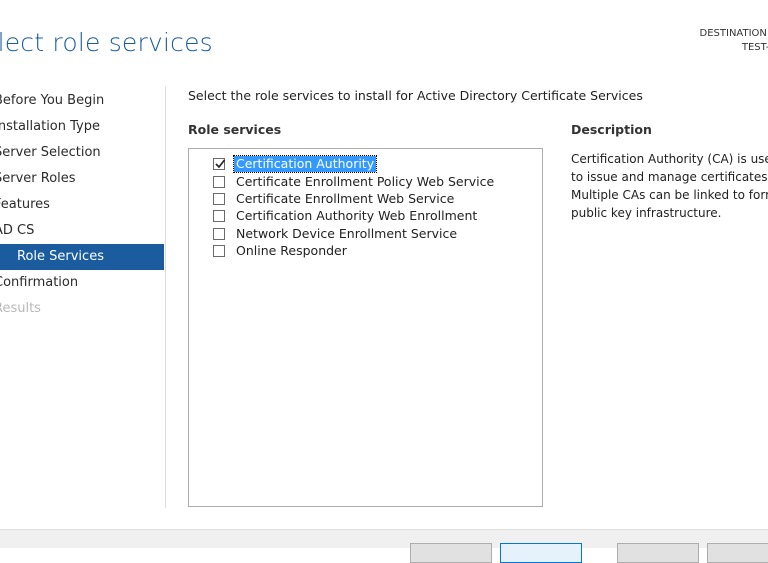 This screenshot has width=768, height=563. I want to click on install-button, so click(658, 553).